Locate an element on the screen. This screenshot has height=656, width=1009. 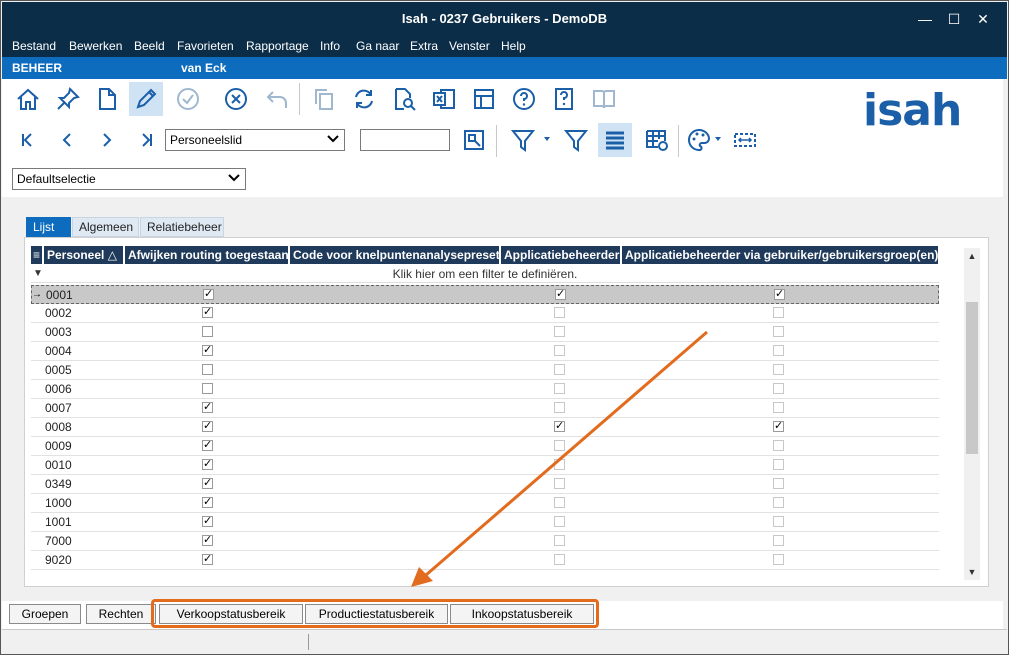
cell-personeel: 0349 is located at coordinates (58, 484).